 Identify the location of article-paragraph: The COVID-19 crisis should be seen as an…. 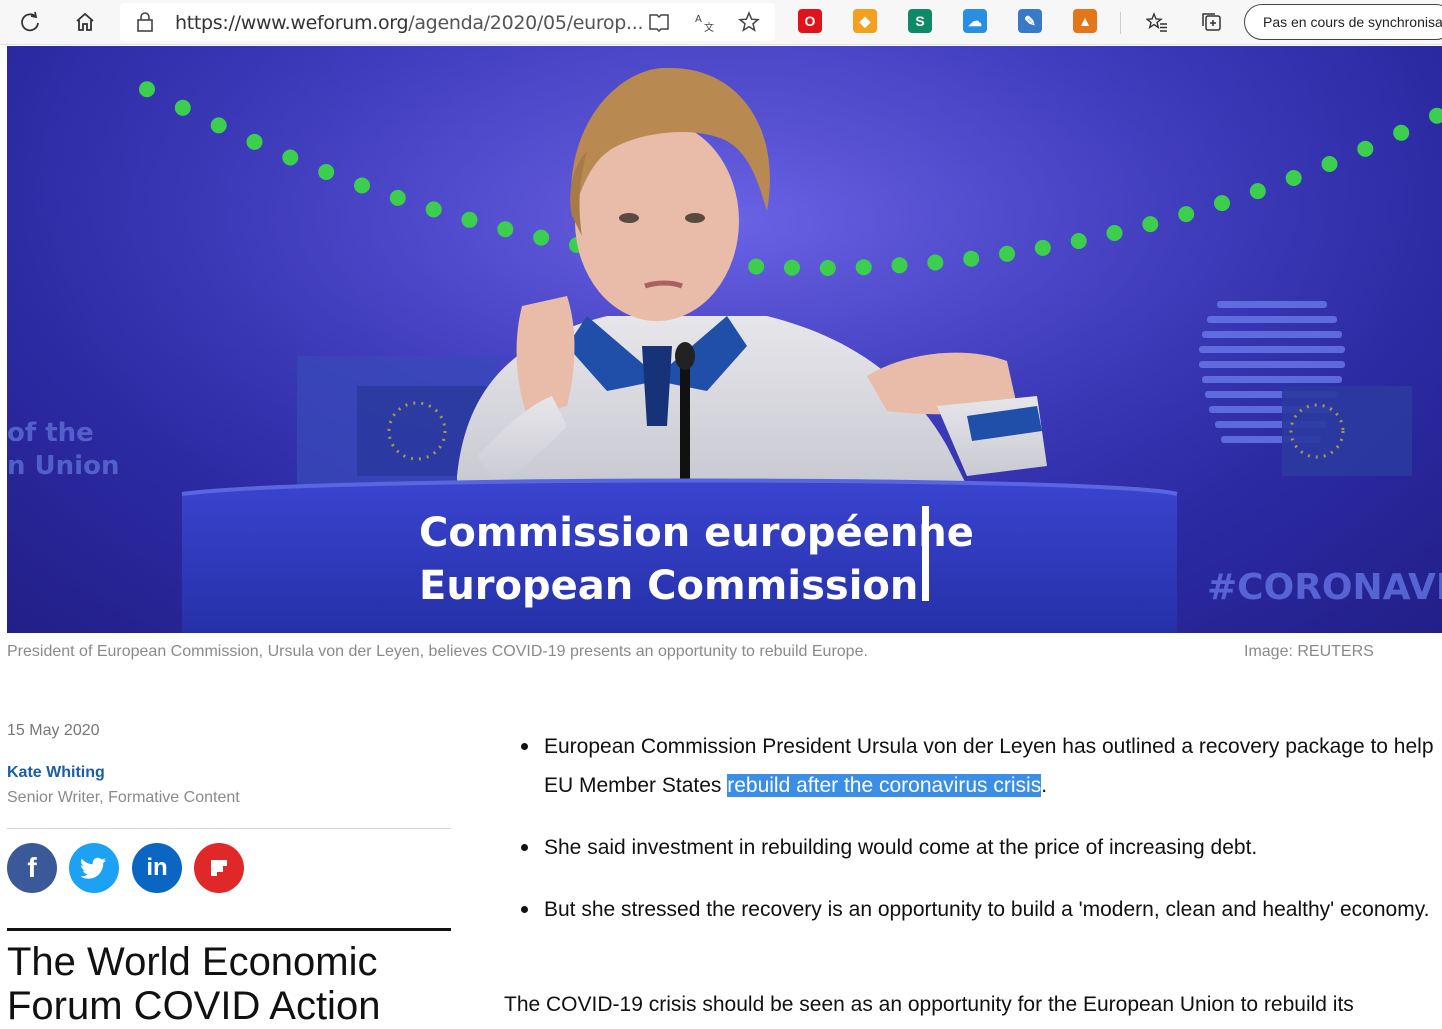
(929, 1004).